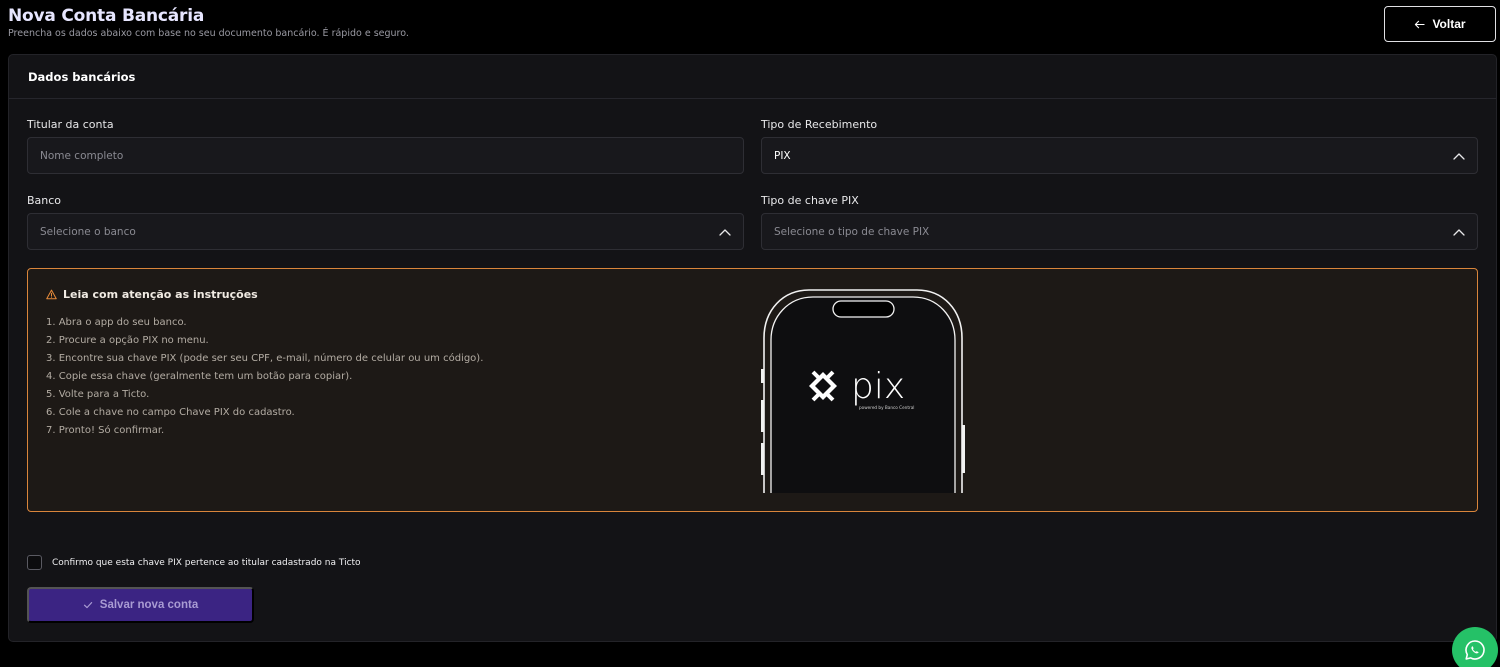  Describe the element at coordinates (878, 386) in the screenshot. I see `pix-logo-text: pix` at that location.